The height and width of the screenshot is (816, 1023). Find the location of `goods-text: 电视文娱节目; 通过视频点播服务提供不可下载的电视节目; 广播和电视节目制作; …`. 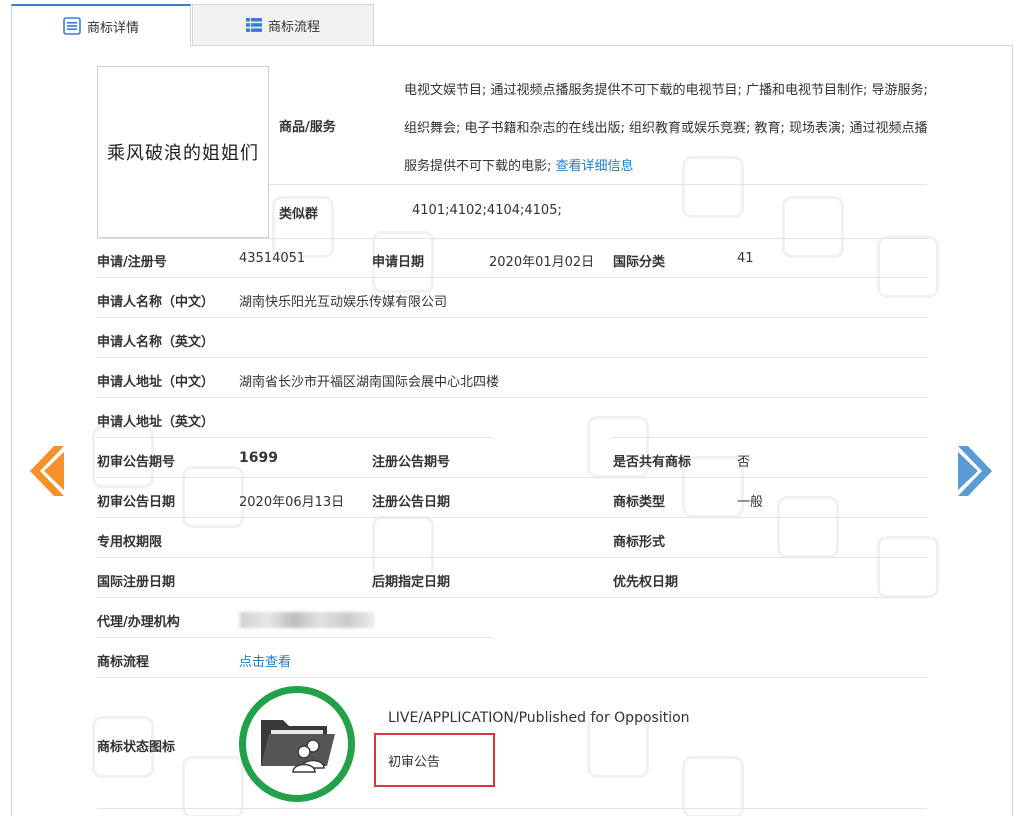

goods-text: 电视文娱节目; 通过视频点播服务提供不可下载的电视节目; 广播和电视节目制作; … is located at coordinates (666, 128).